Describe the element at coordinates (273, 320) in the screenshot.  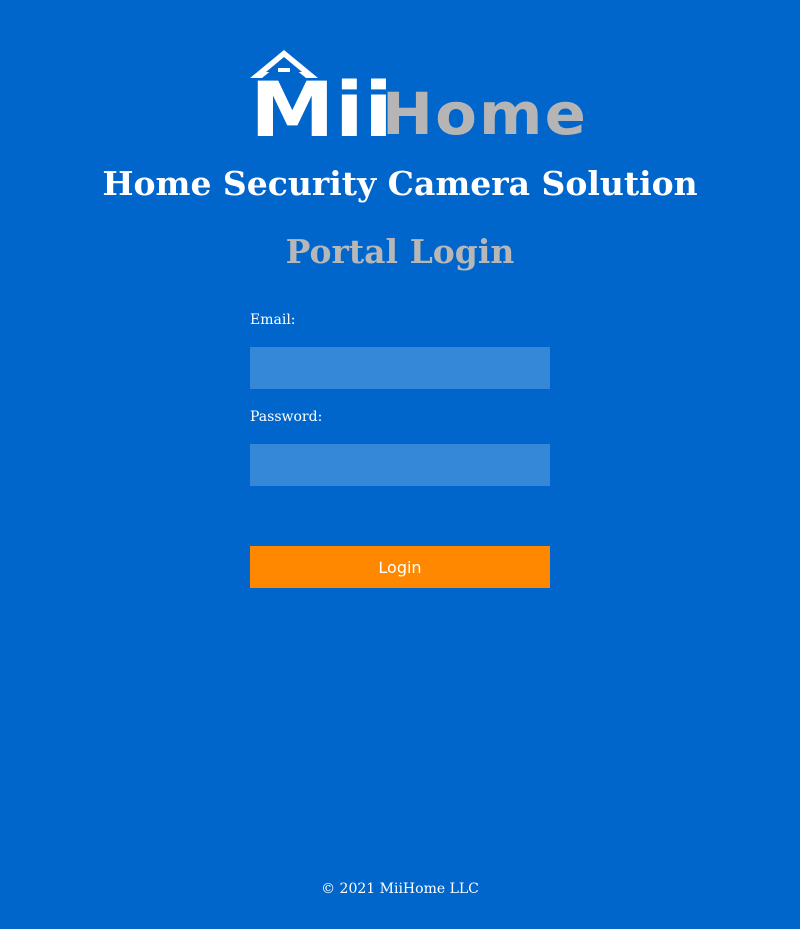
I see `email-label: Email:` at that location.